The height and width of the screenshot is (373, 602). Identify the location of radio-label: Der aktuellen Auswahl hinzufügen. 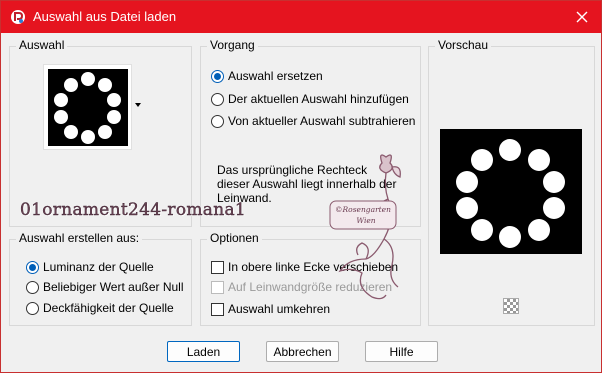
(318, 99).